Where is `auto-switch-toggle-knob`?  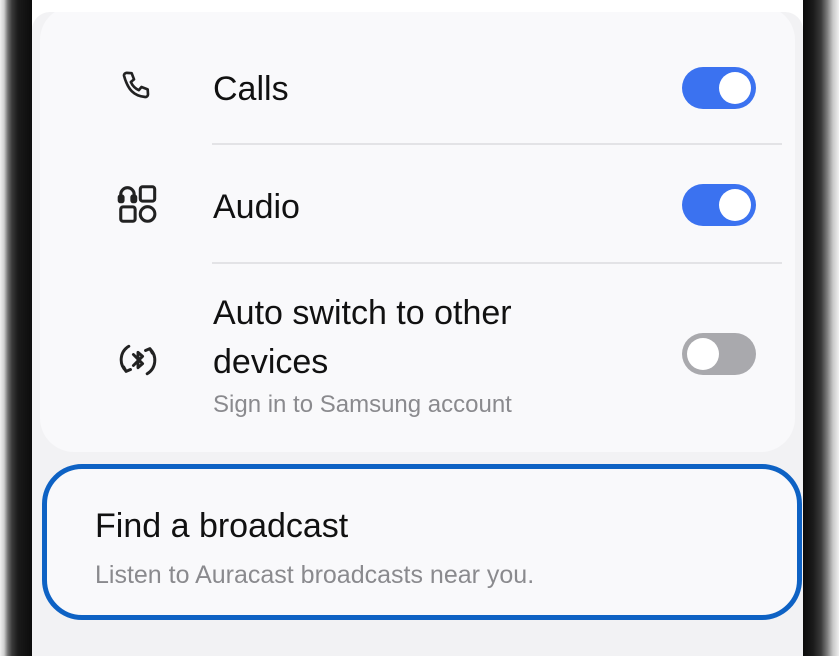
auto-switch-toggle-knob is located at coordinates (703, 354).